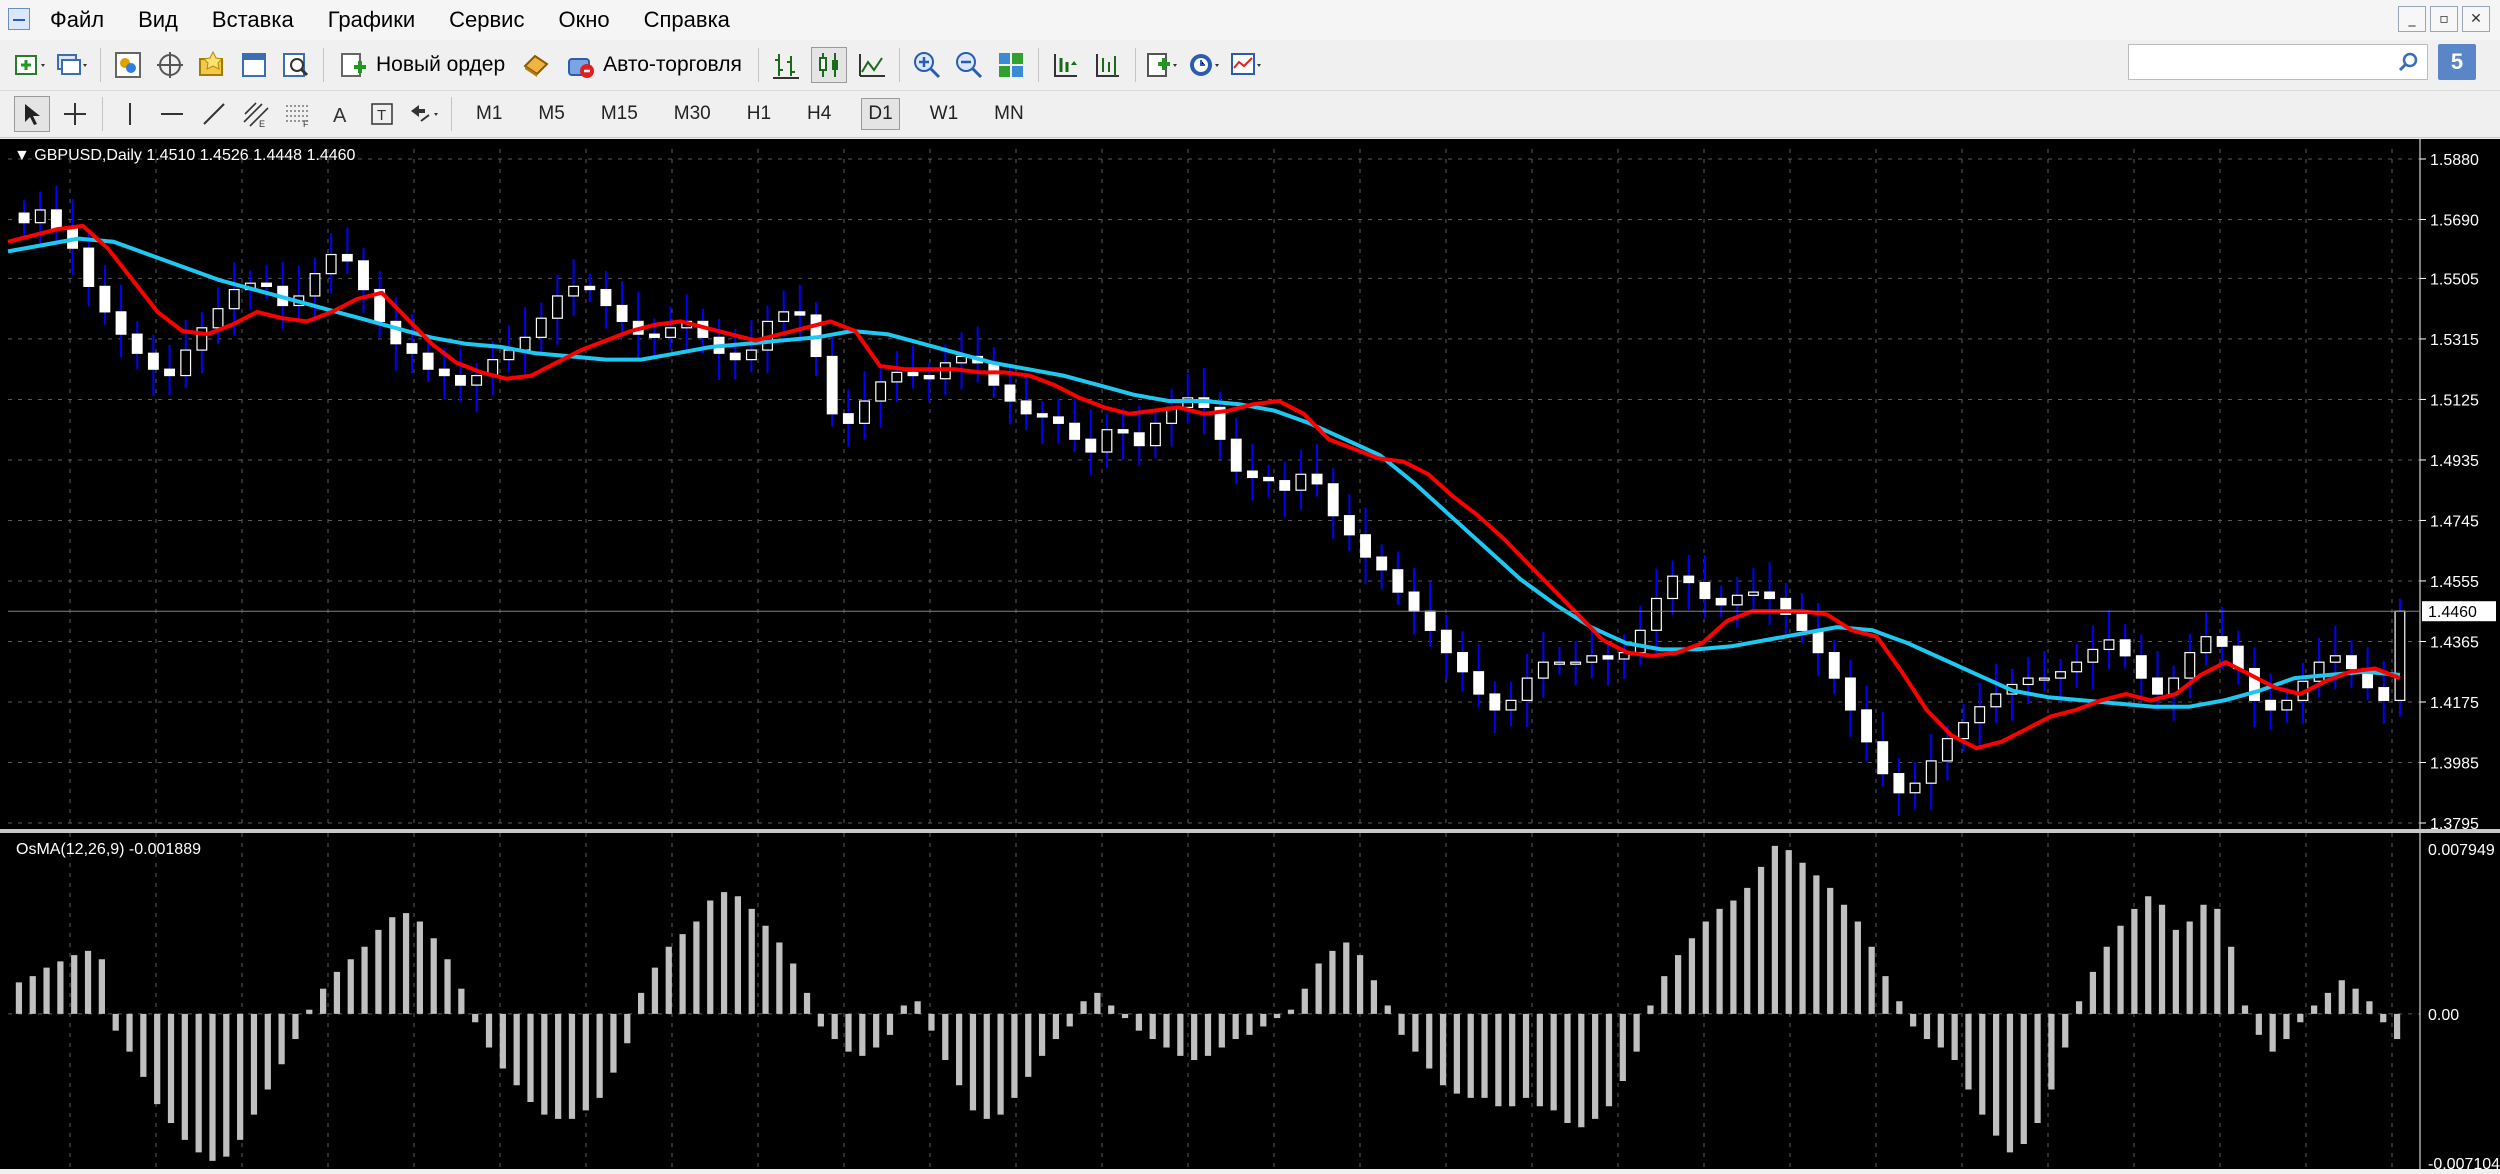  Describe the element at coordinates (486, 20) in the screenshot. I see `menu-tools: Сервис` at that location.